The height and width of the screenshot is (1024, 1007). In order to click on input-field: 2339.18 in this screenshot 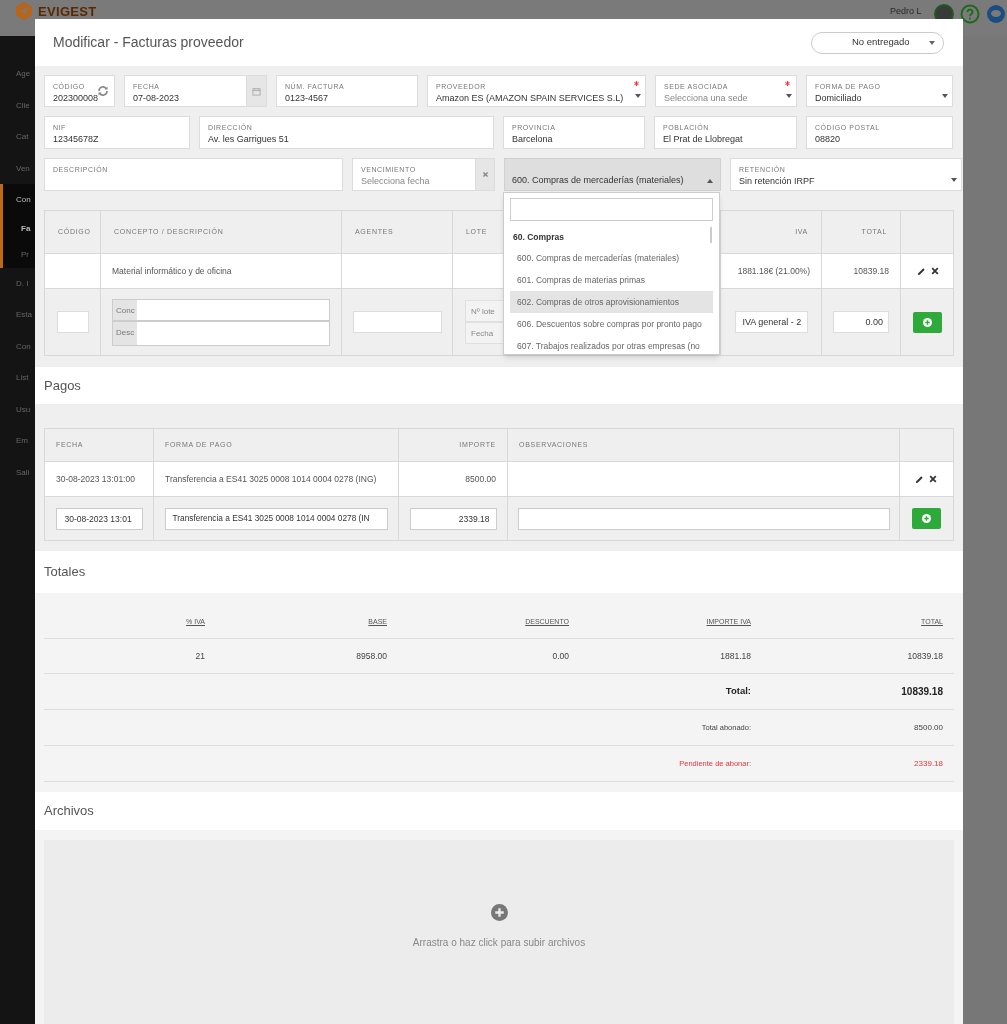, I will do `click(453, 518)`.